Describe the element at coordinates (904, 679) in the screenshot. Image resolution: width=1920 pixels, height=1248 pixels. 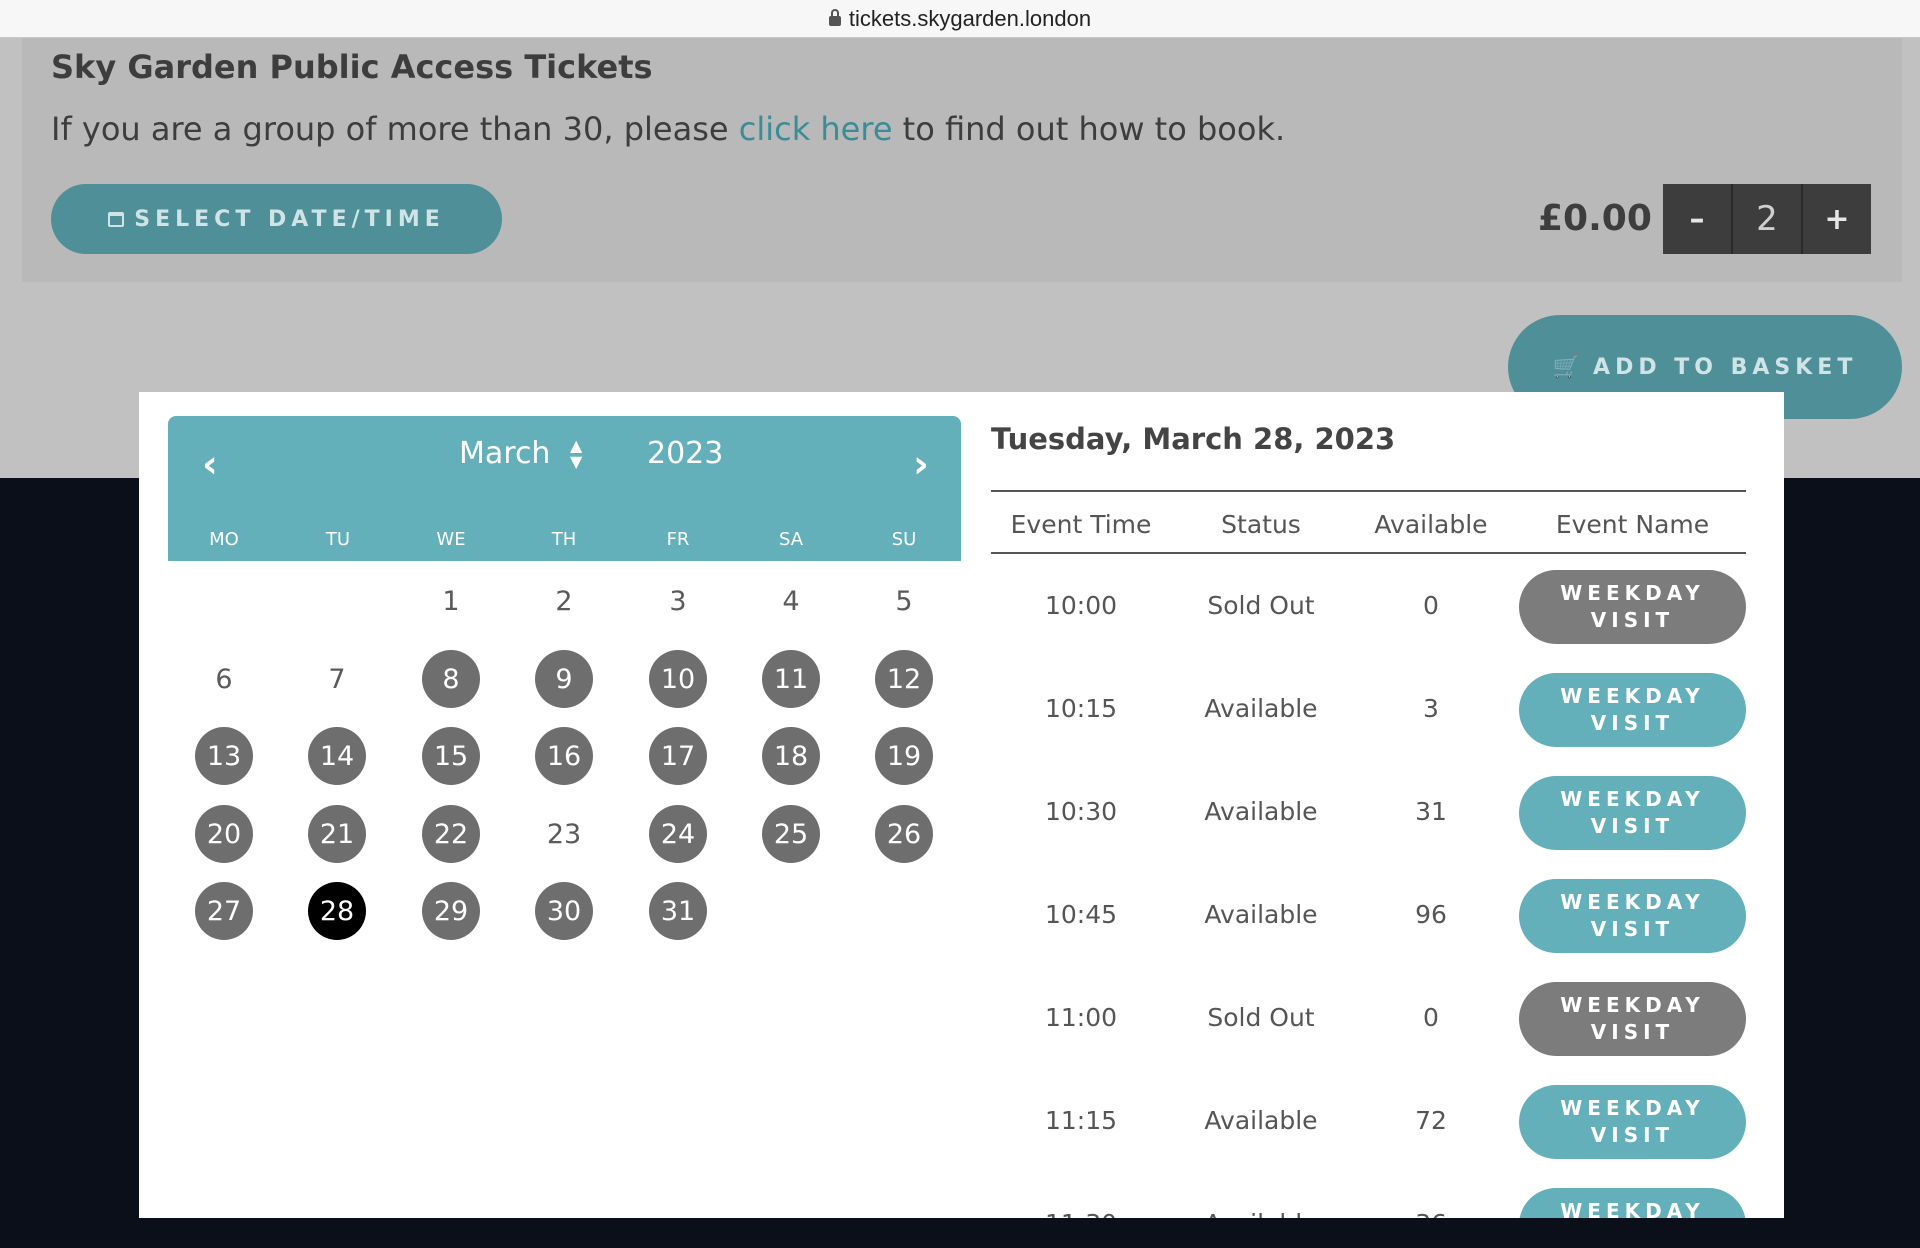
I see `calendar-day: 12` at that location.